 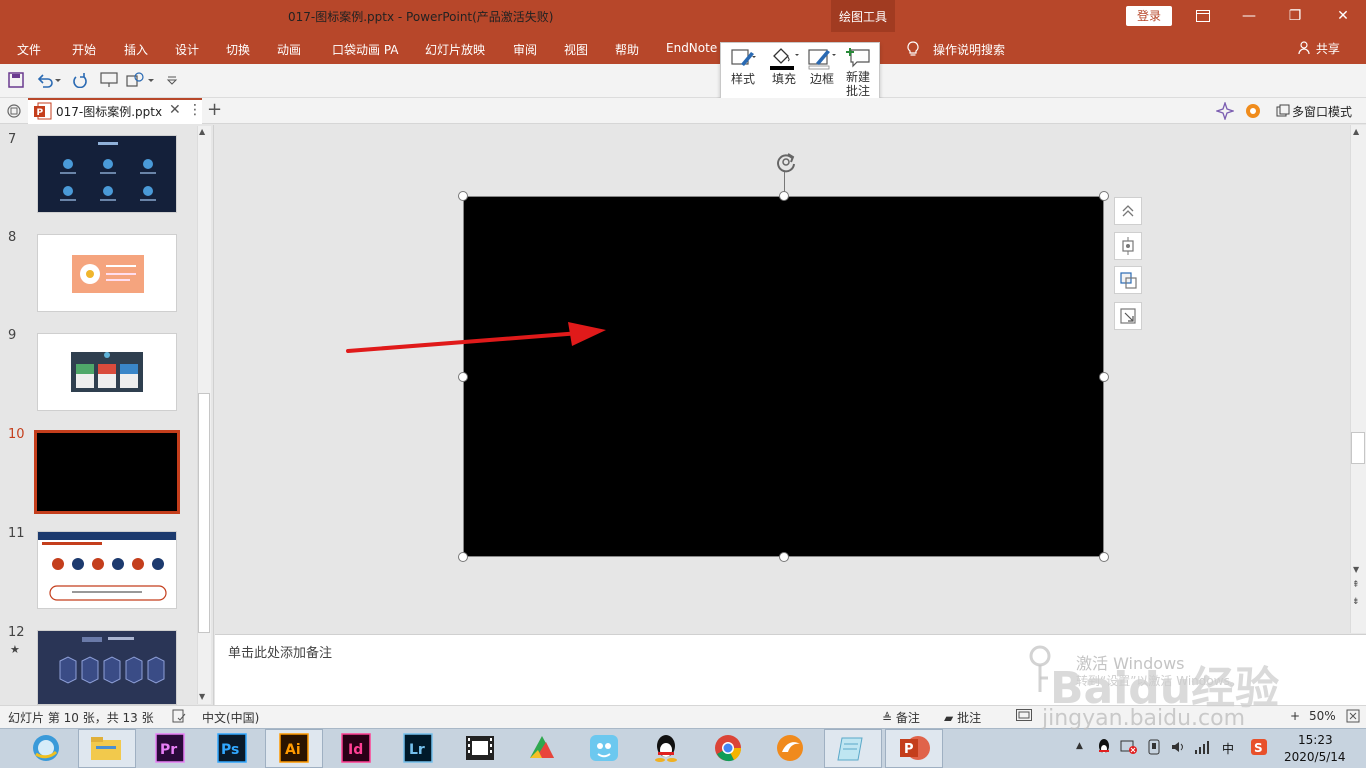 I want to click on tab-insert: 插入, so click(x=136, y=49).